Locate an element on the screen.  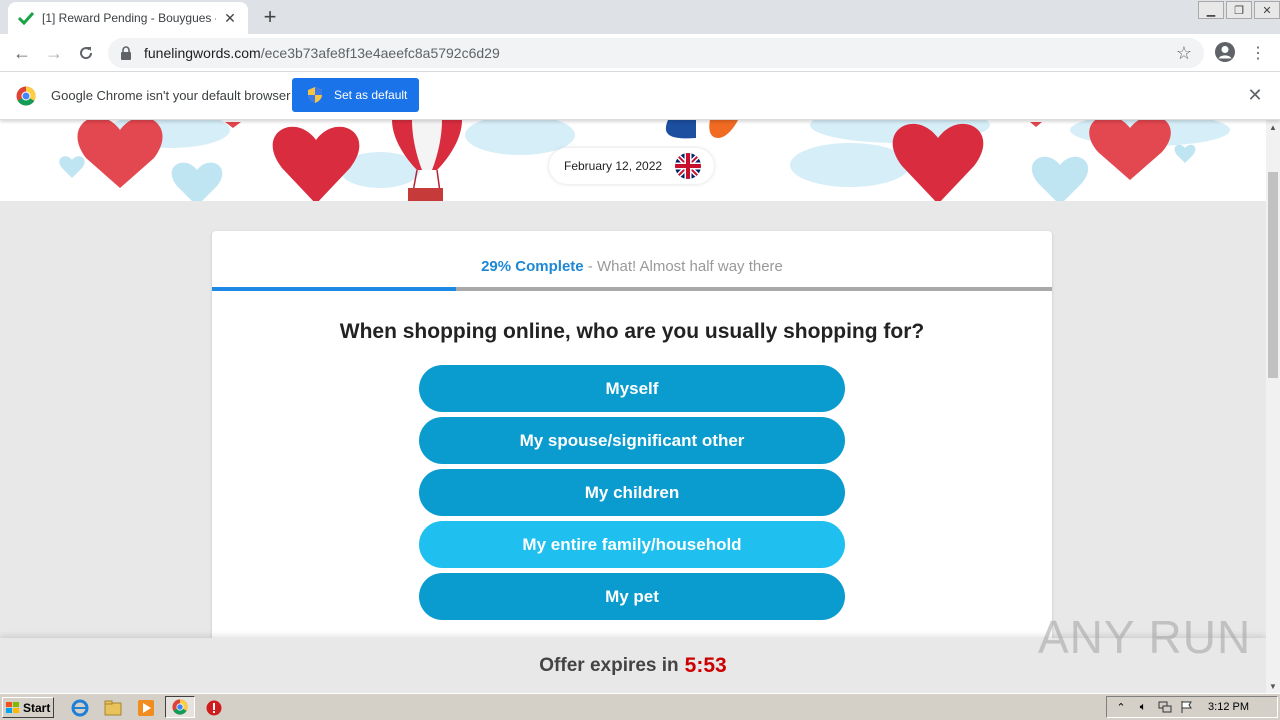
windows-taskbar: Start ⌃ 🔈︎ 3:12 PM is located at coordinates (640, 706).